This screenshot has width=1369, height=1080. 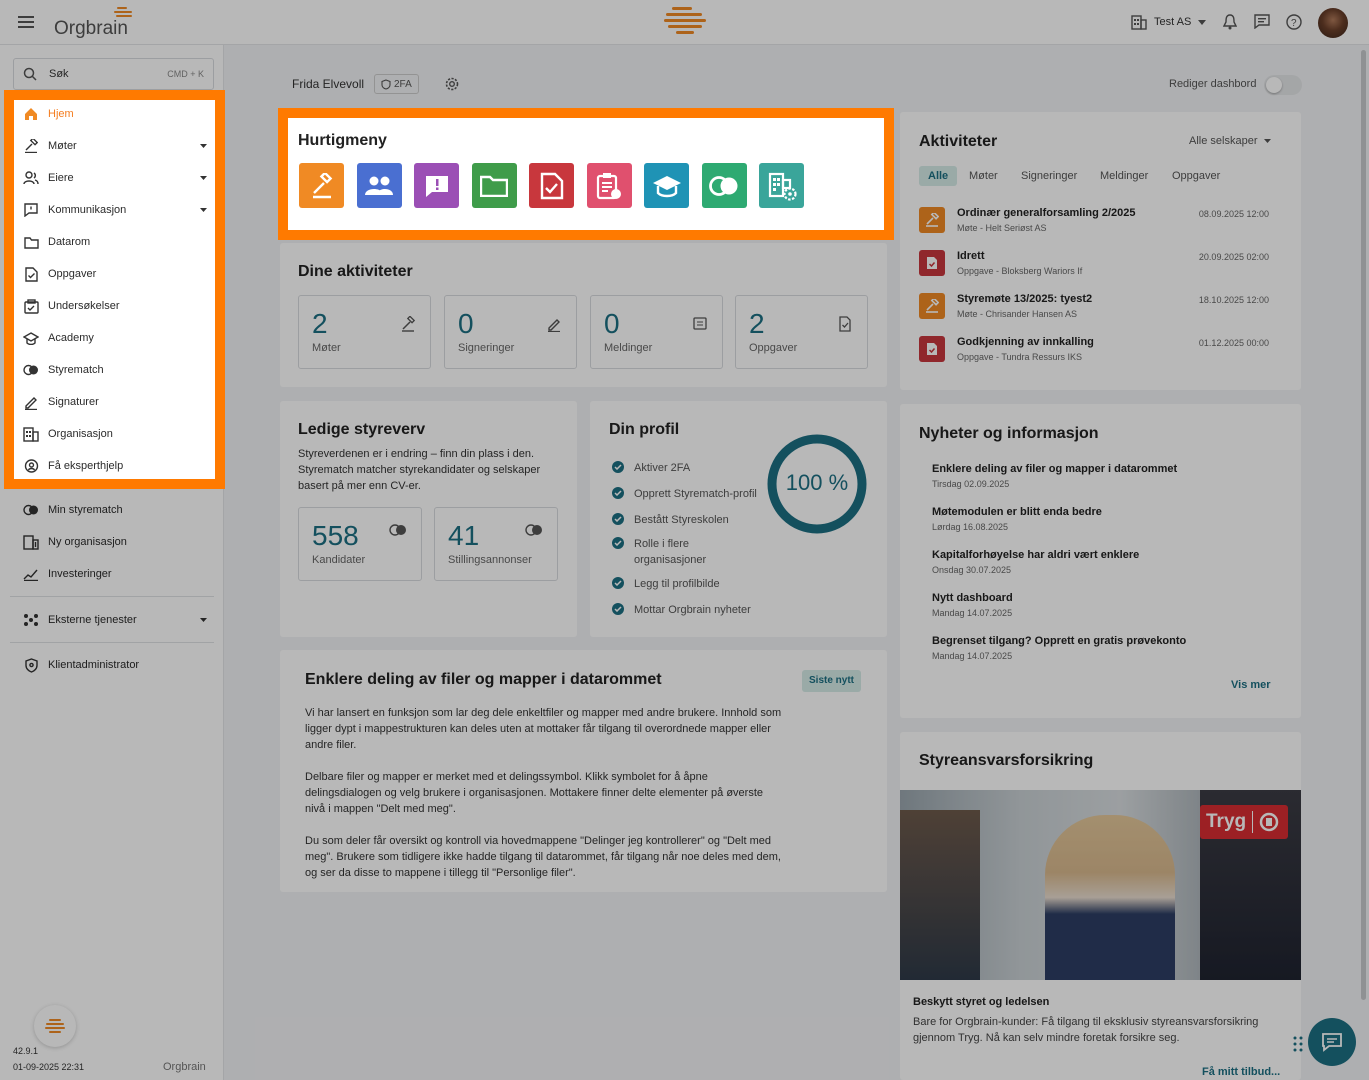 I want to click on quickmenu-org-settings-button, so click(x=781, y=185).